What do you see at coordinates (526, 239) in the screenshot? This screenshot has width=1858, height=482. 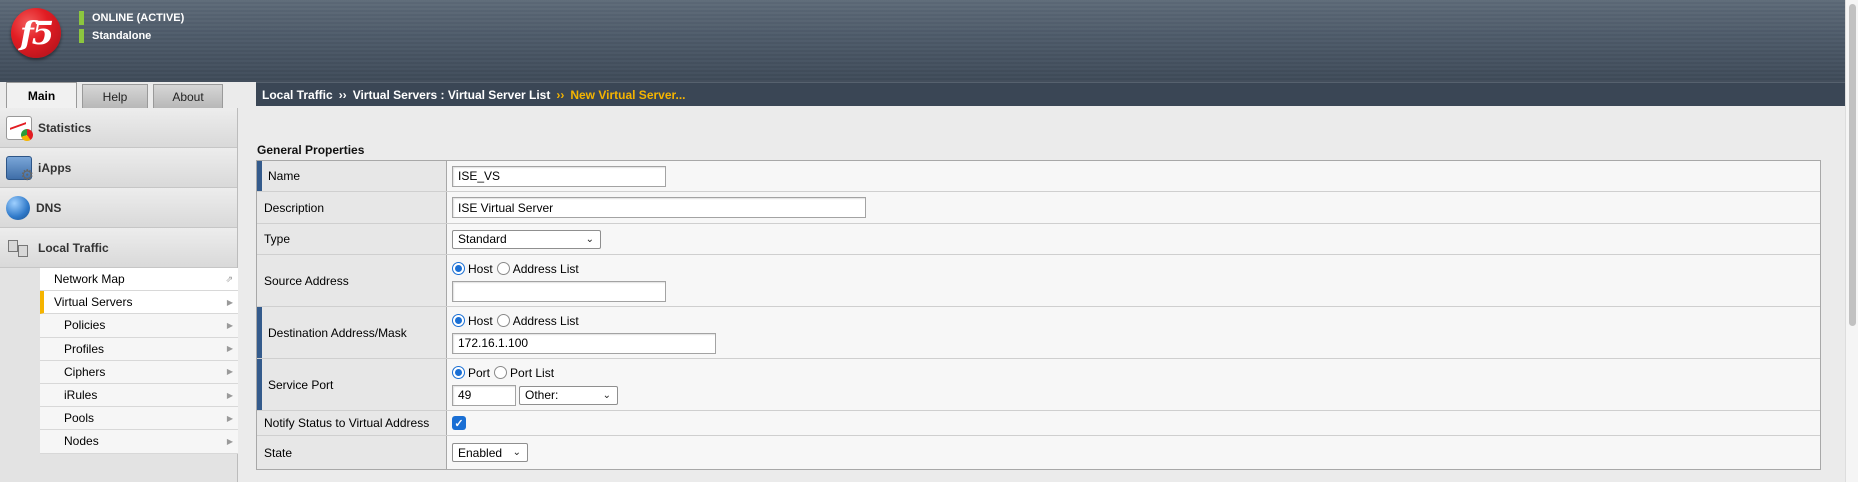 I see `type-select: Standard ⌄` at bounding box center [526, 239].